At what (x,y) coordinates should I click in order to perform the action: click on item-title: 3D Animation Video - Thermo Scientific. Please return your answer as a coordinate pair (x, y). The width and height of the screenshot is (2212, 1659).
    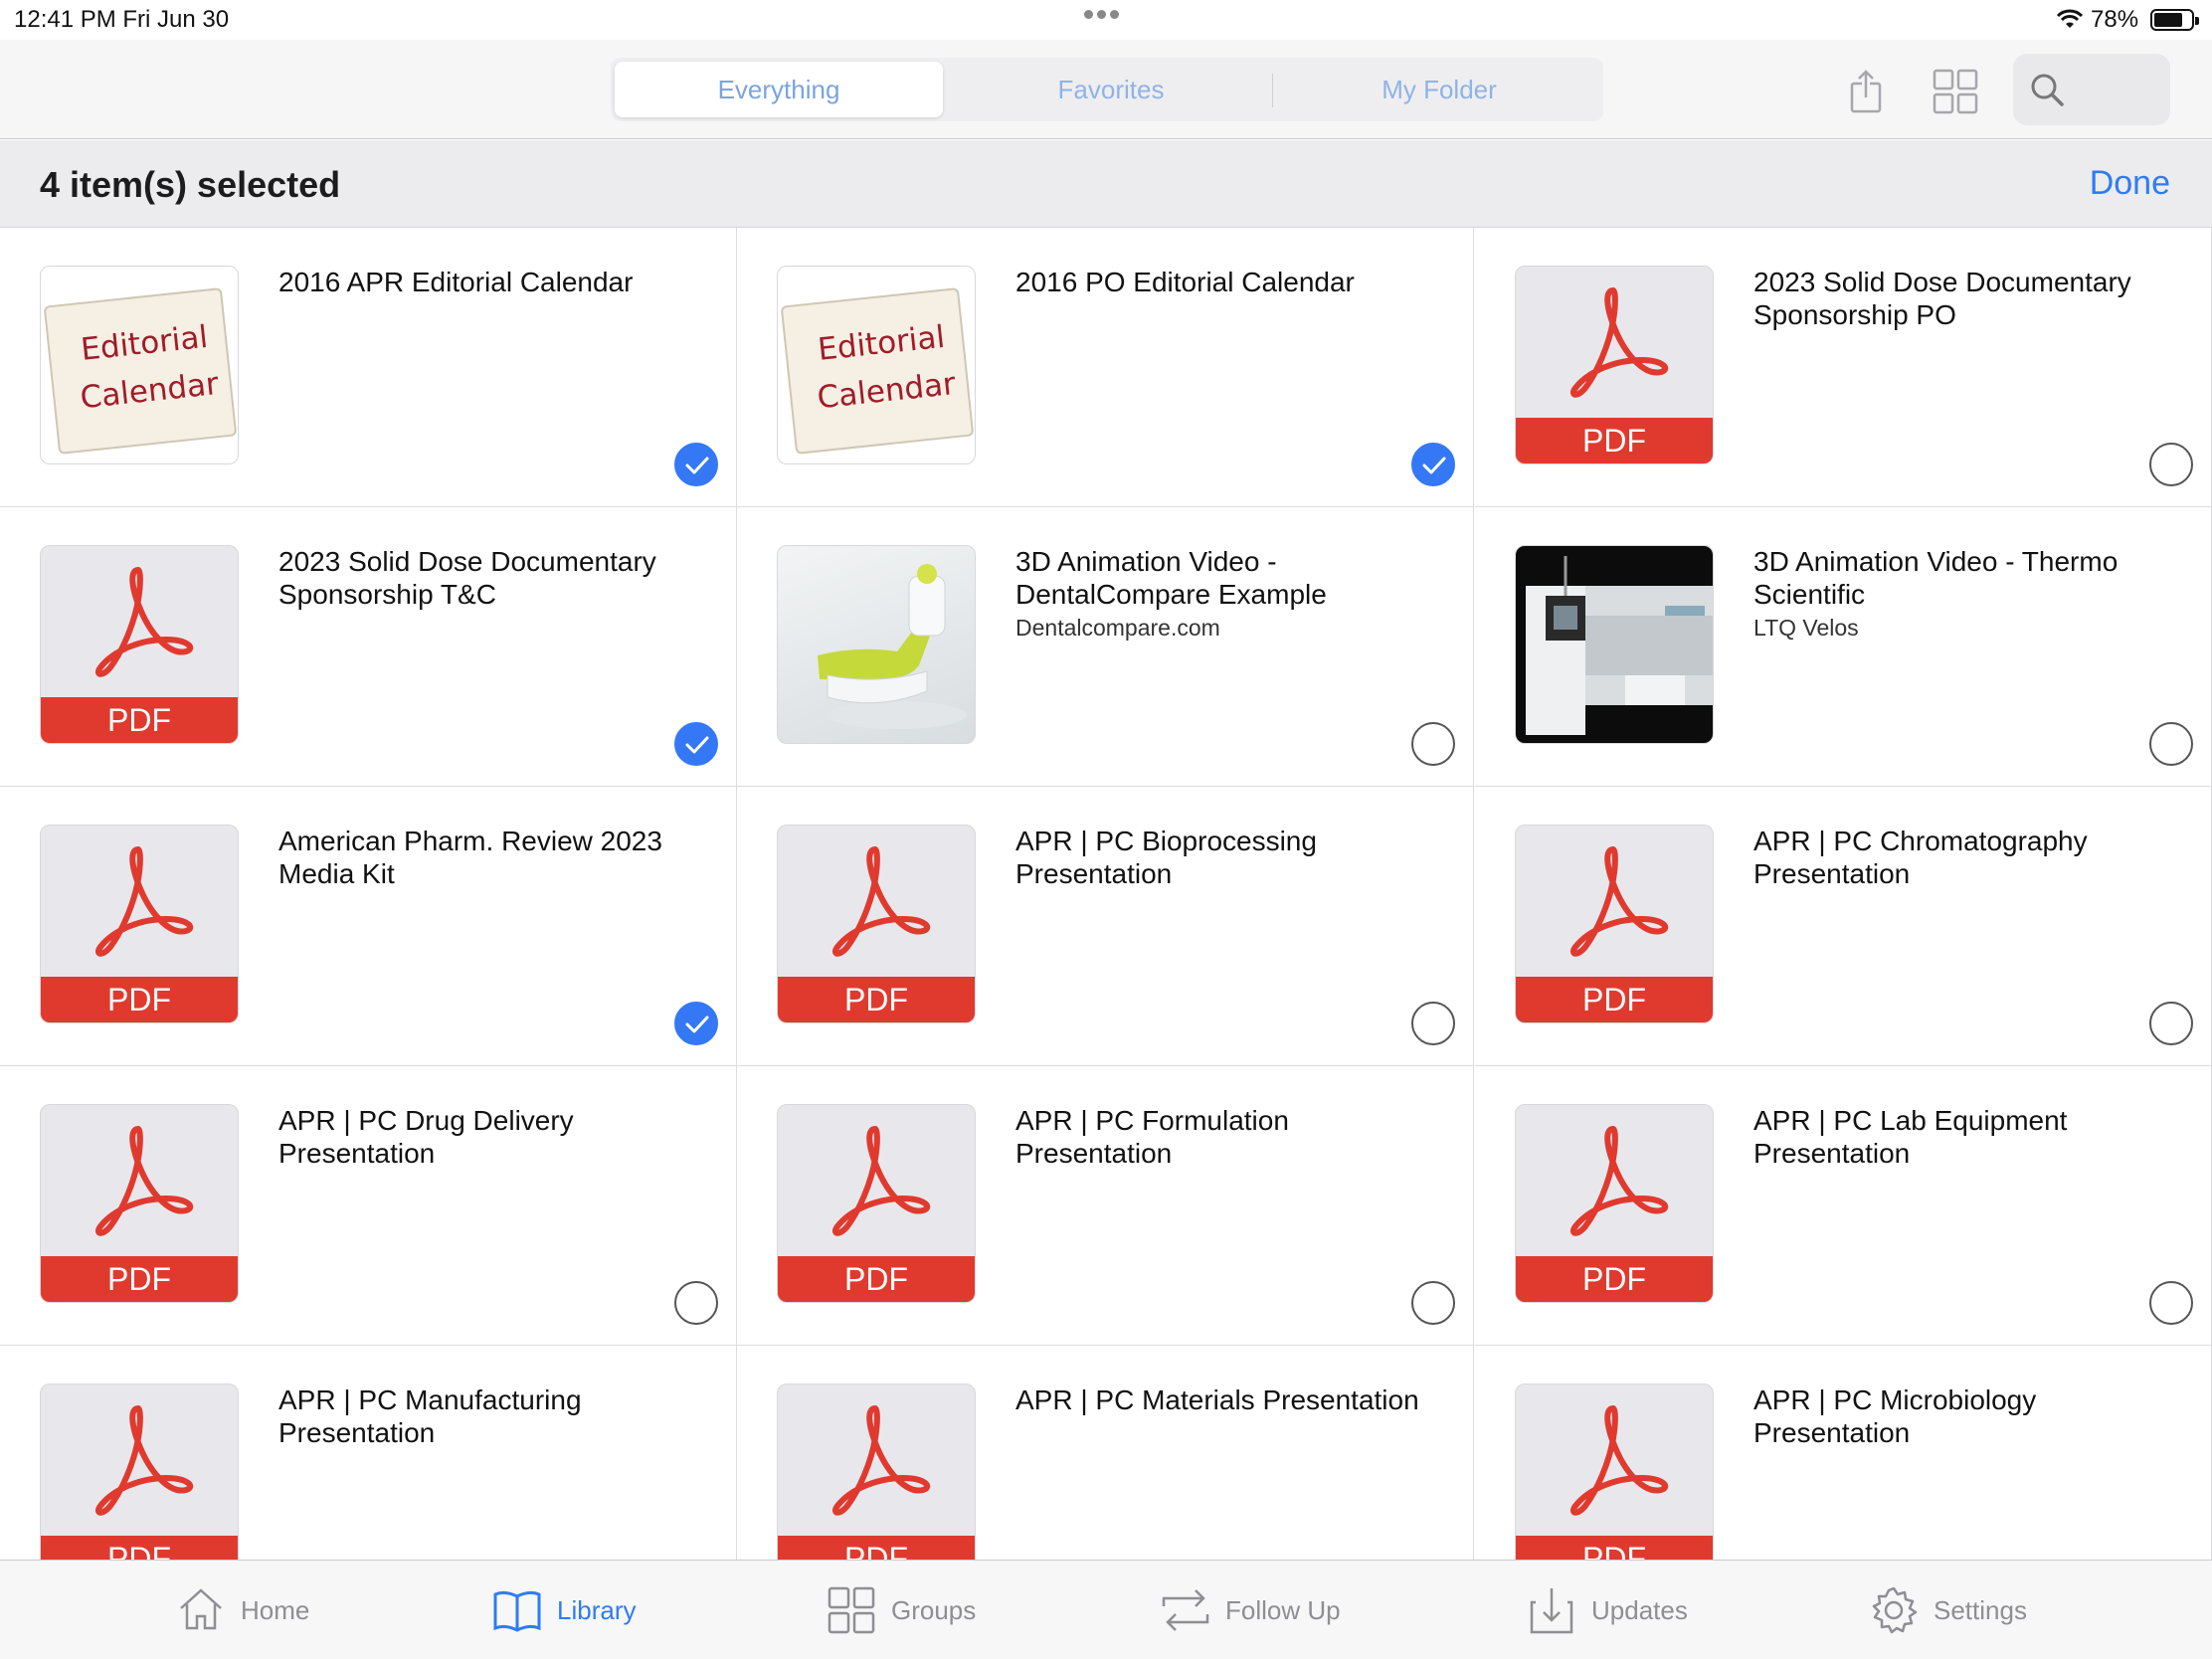
    Looking at the image, I should click on (1936, 578).